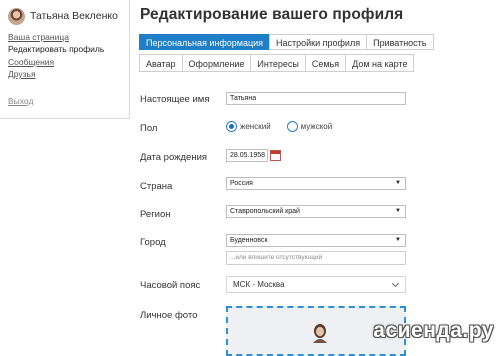 The width and height of the screenshot is (500, 356). Describe the element at coordinates (161, 63) in the screenshot. I see `tab-avatar: Аватар` at that location.